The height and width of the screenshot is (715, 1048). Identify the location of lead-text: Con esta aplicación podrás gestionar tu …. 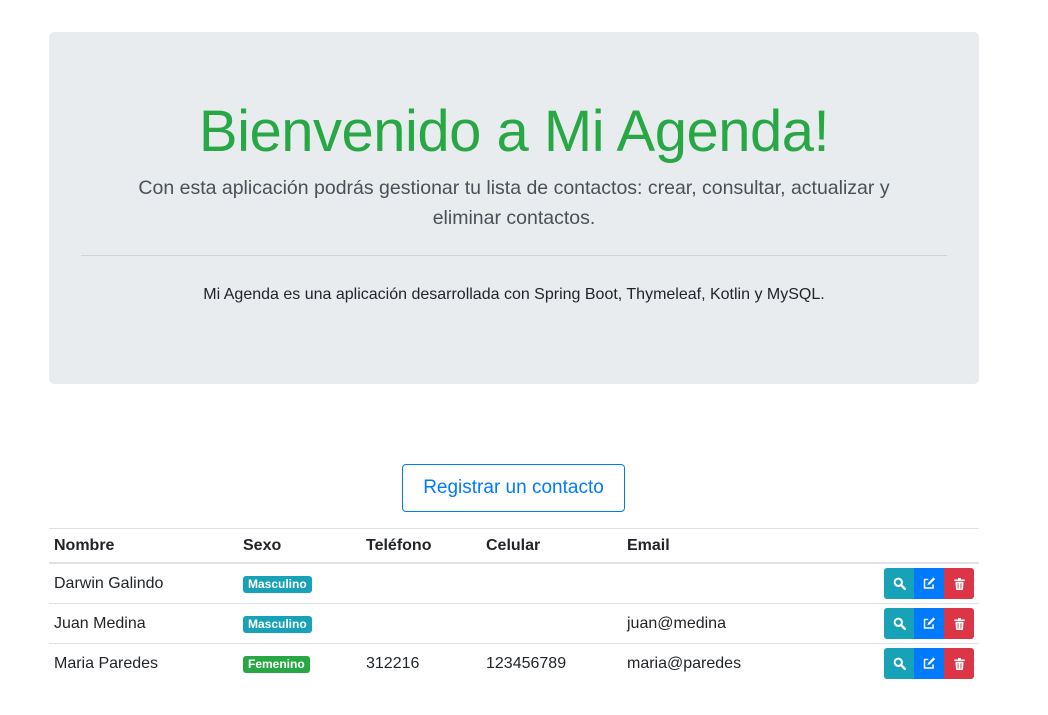
(514, 203).